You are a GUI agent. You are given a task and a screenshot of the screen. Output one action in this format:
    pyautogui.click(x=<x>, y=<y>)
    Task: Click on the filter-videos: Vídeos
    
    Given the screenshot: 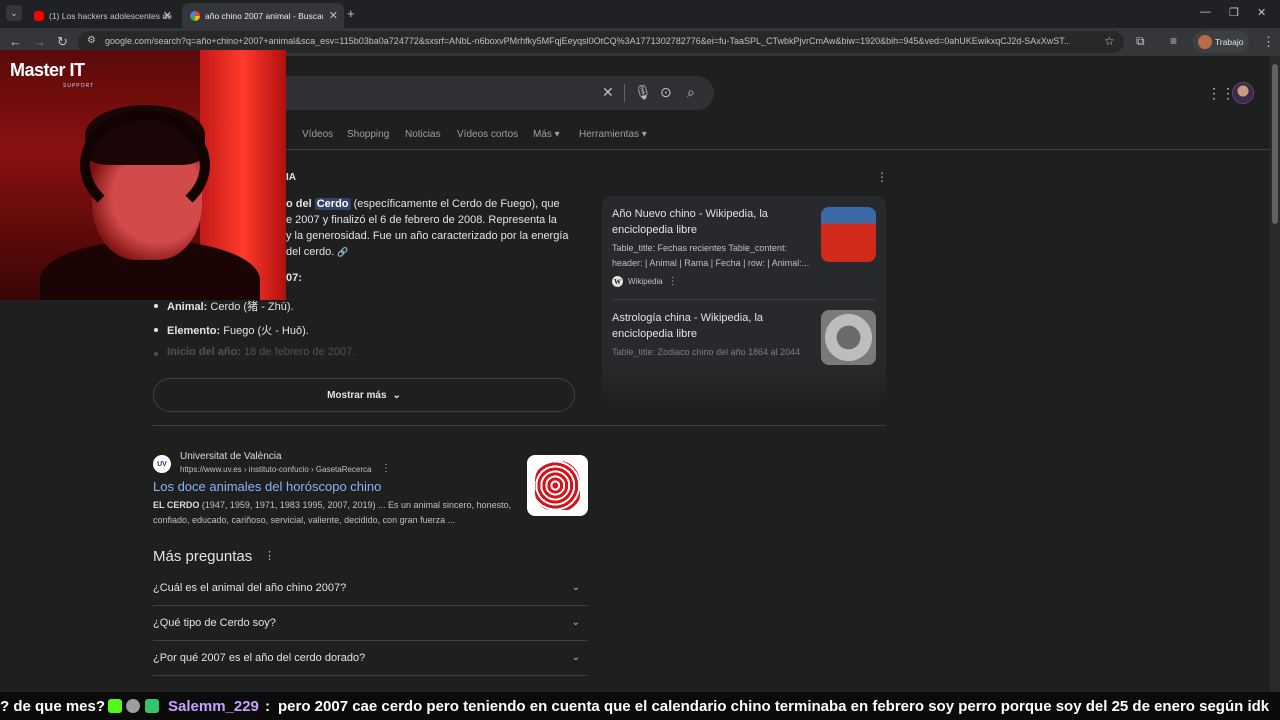 What is the action you would take?
    pyautogui.click(x=317, y=134)
    